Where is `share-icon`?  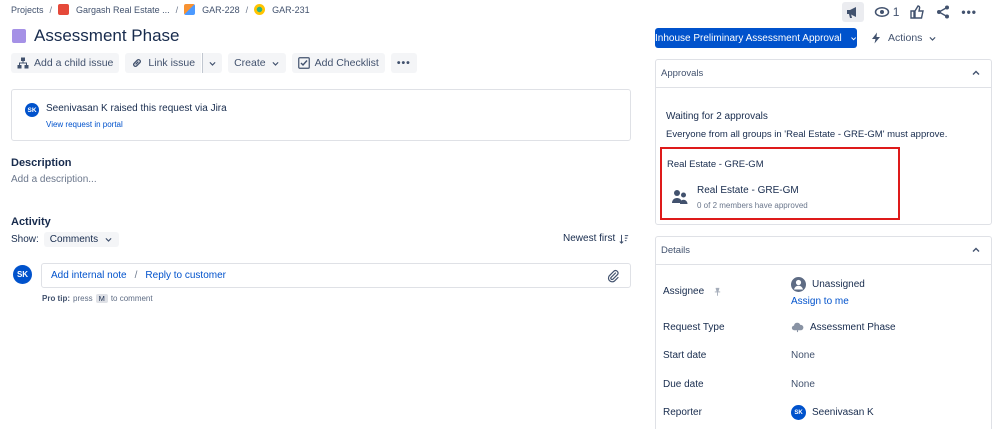 share-icon is located at coordinates (943, 12).